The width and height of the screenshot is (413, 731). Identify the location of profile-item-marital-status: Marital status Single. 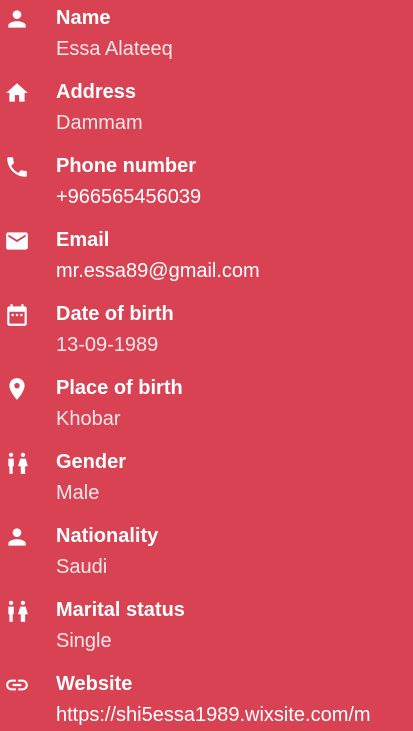
(206, 629).